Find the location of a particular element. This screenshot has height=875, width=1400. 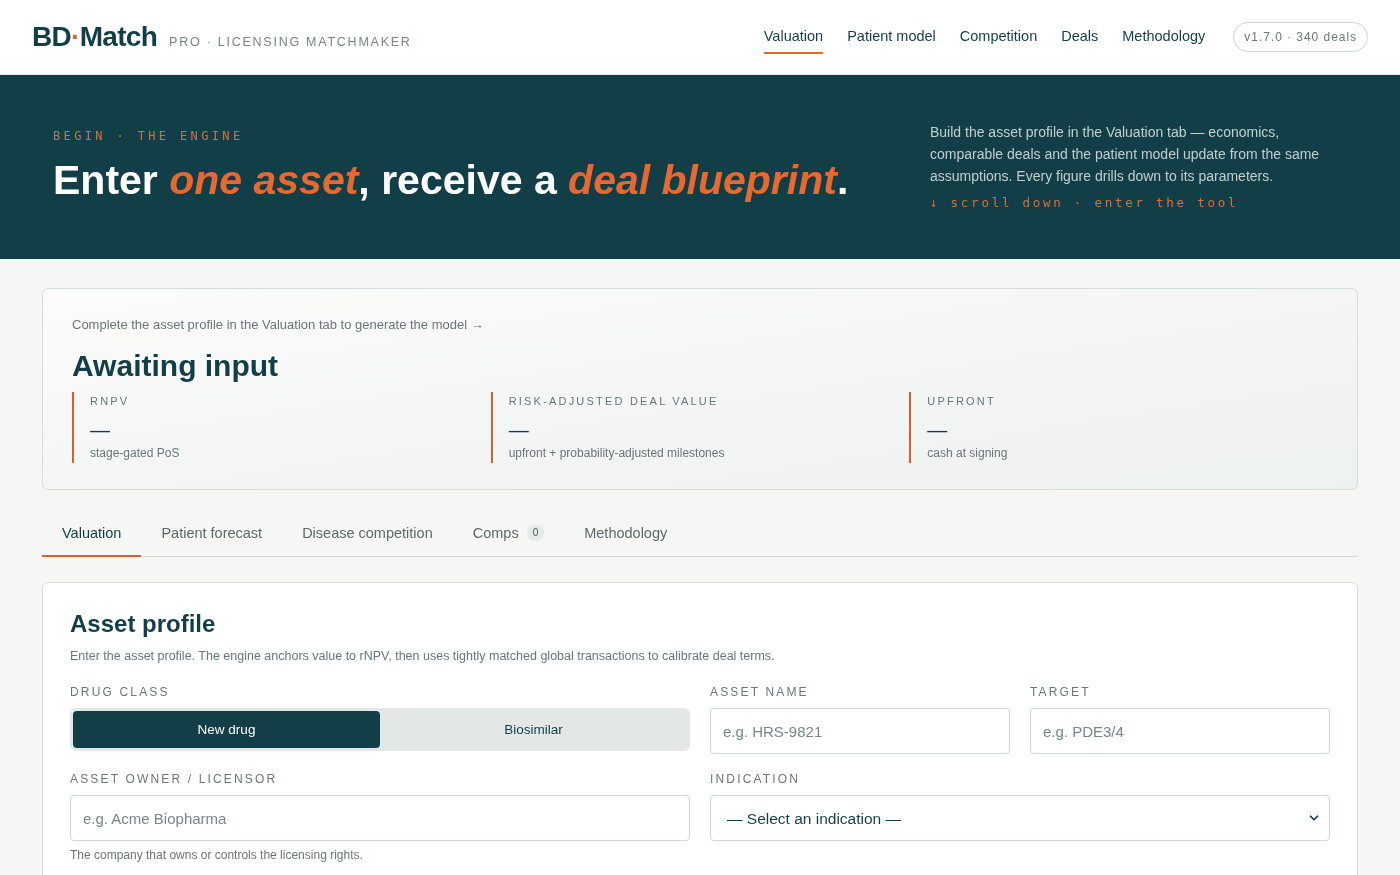

summary-hint: Complete the asset profile in the Valuation tab to generate the model → is located at coordinates (278, 325).